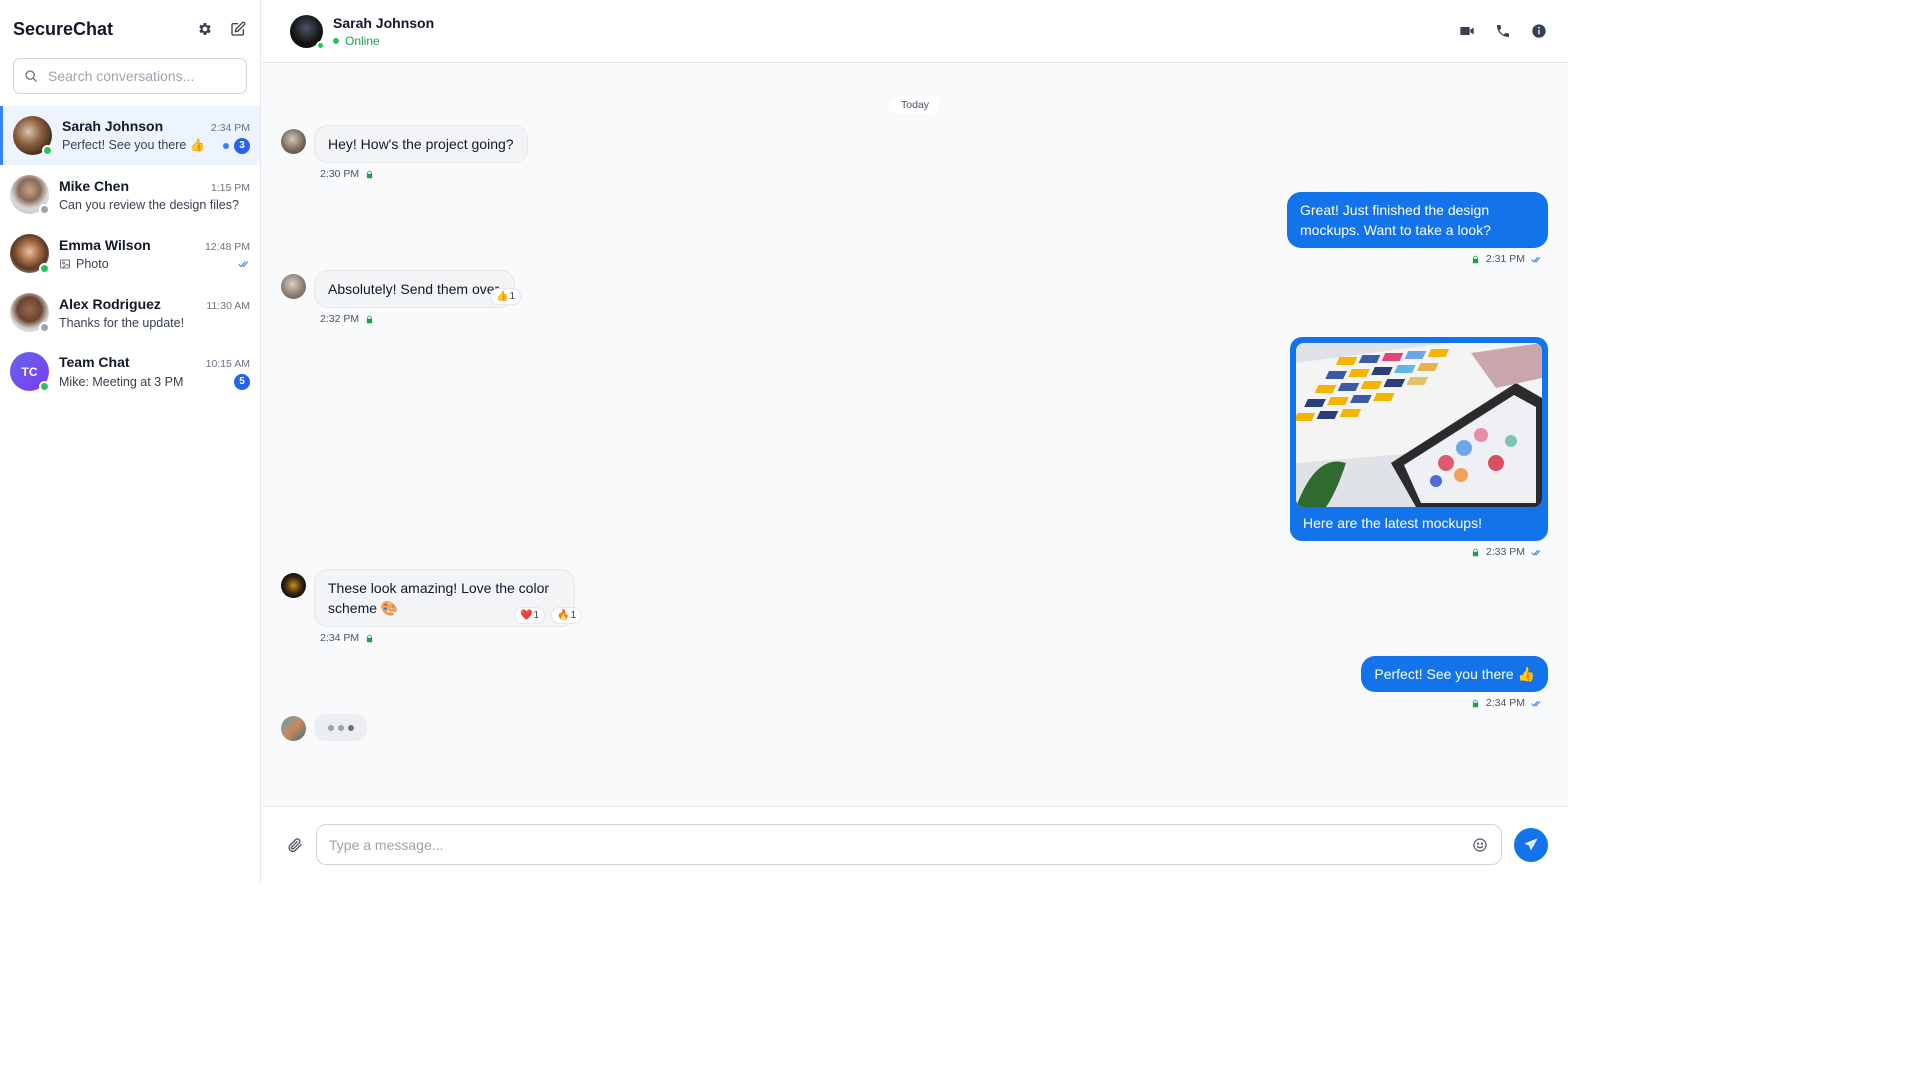 The height and width of the screenshot is (1080, 1920). I want to click on message-meta: 2:30 PM, so click(421, 174).